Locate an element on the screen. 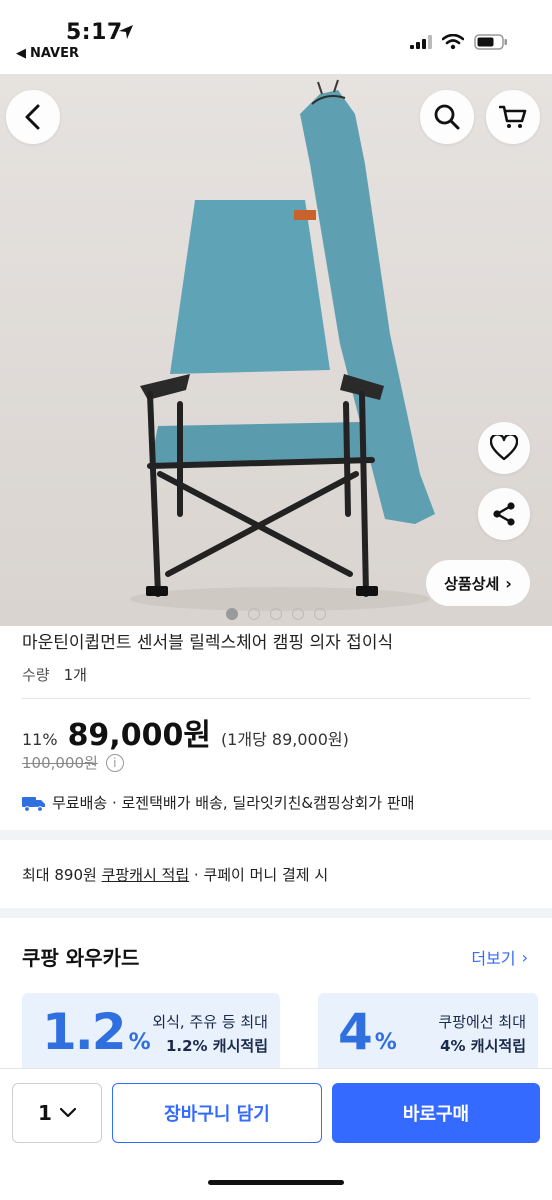 The width and height of the screenshot is (552, 1200). benefit-text: 쿠팡에선 최대 4% 캐시적립 is located at coordinates (470, 1034).